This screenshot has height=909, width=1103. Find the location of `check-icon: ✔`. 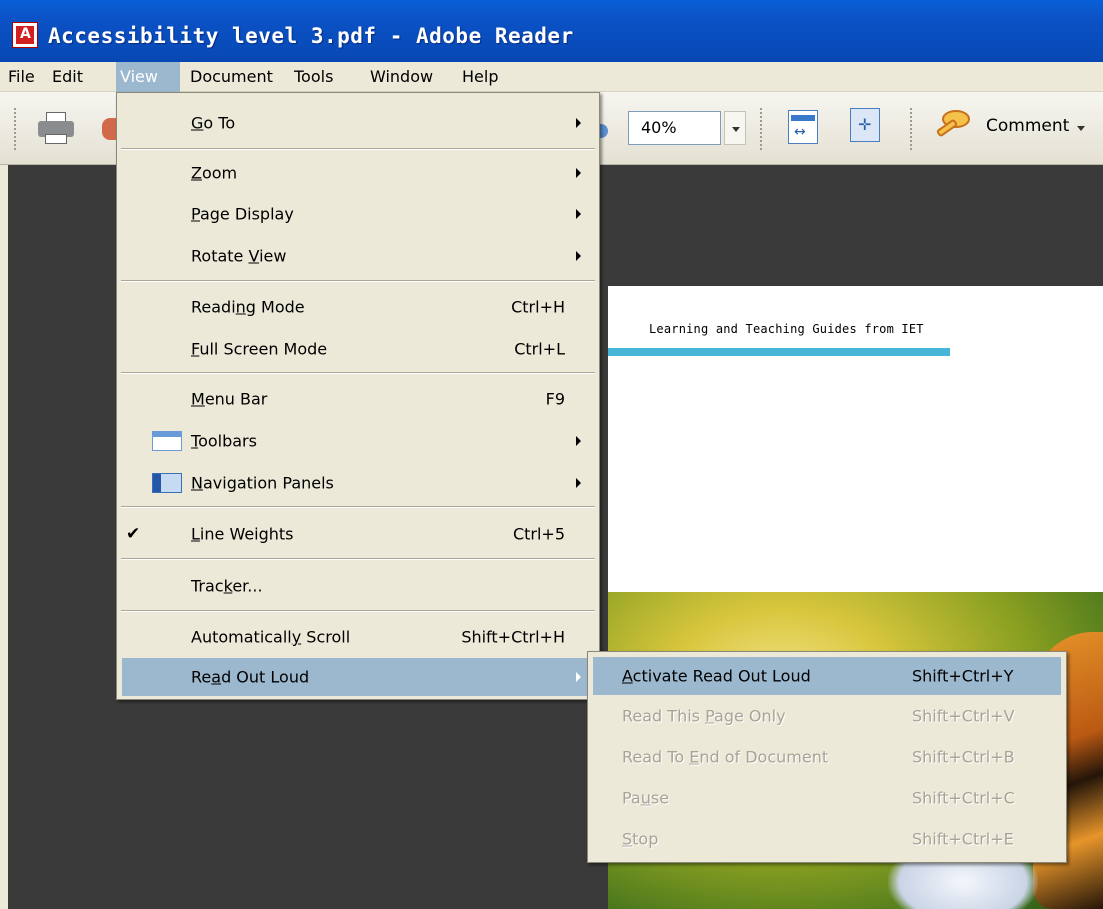

check-icon: ✔ is located at coordinates (133, 534).